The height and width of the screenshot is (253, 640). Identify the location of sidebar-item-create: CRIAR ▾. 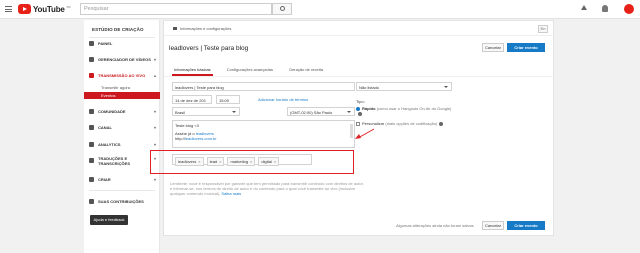
(122, 179).